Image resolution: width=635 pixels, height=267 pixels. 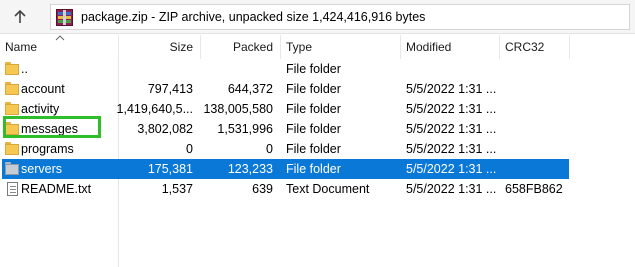 I want to click on up-arrow-icon, so click(x=20, y=16).